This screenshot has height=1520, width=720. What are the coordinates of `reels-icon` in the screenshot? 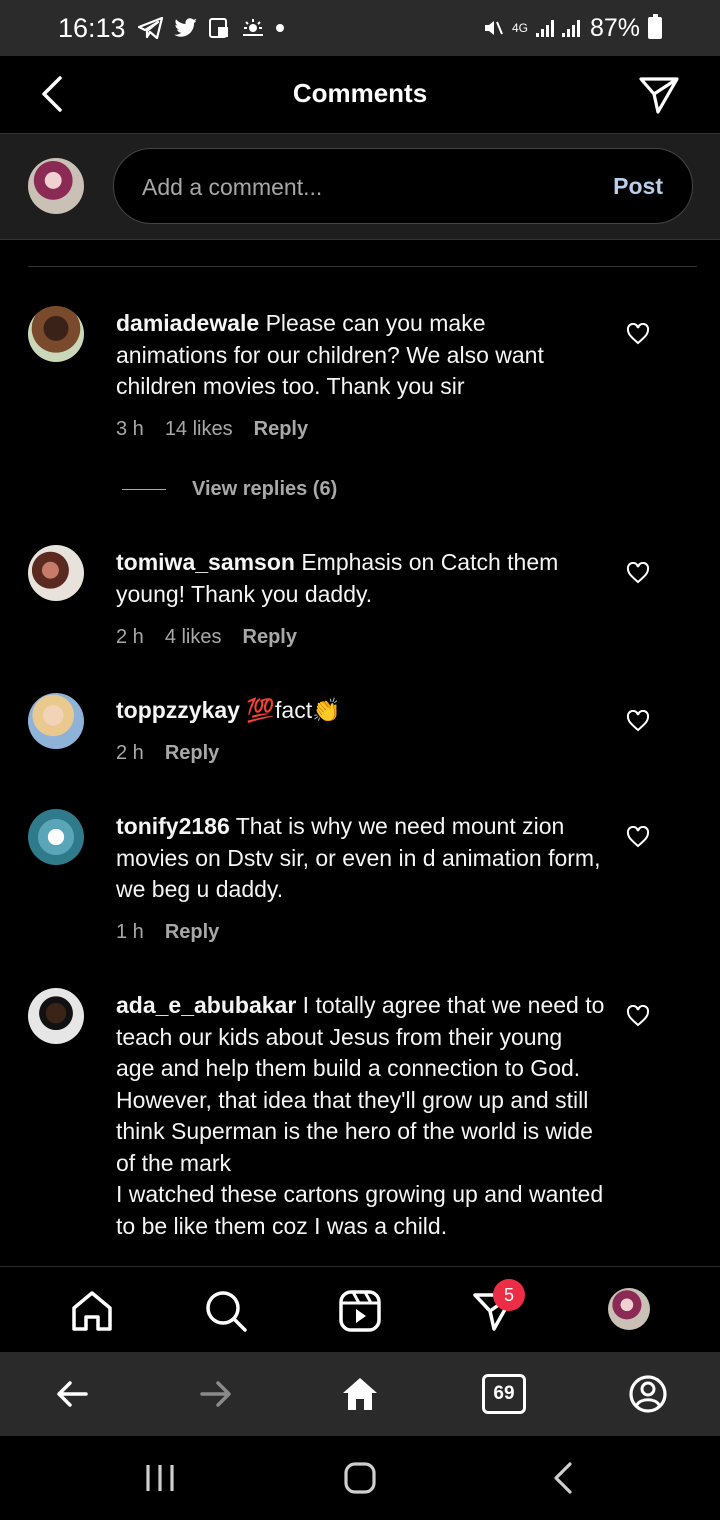 It's located at (360, 1311).